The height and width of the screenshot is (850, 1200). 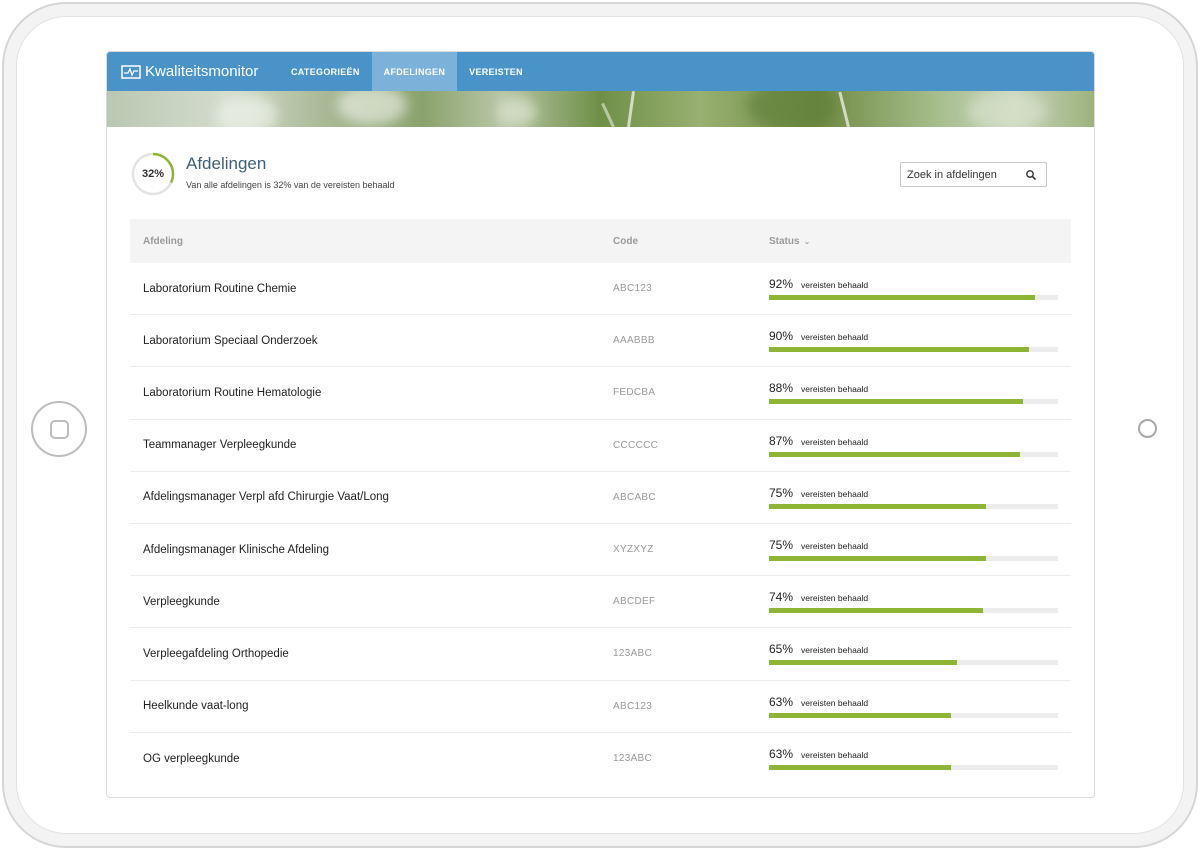 I want to click on department-code: CCCCCC, so click(x=636, y=445).